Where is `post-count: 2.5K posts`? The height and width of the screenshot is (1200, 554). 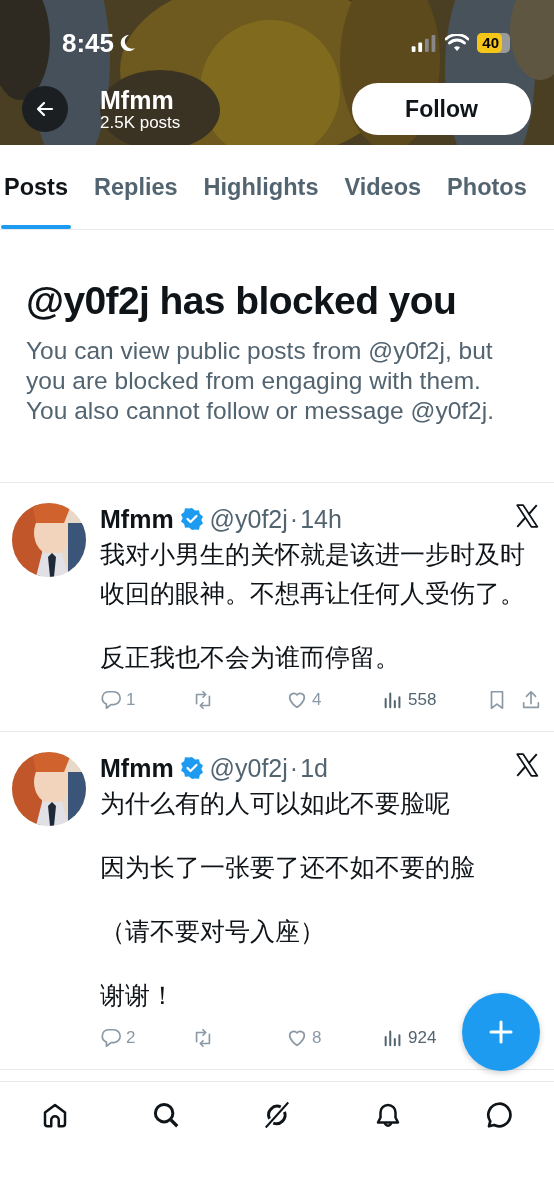 post-count: 2.5K posts is located at coordinates (141, 122).